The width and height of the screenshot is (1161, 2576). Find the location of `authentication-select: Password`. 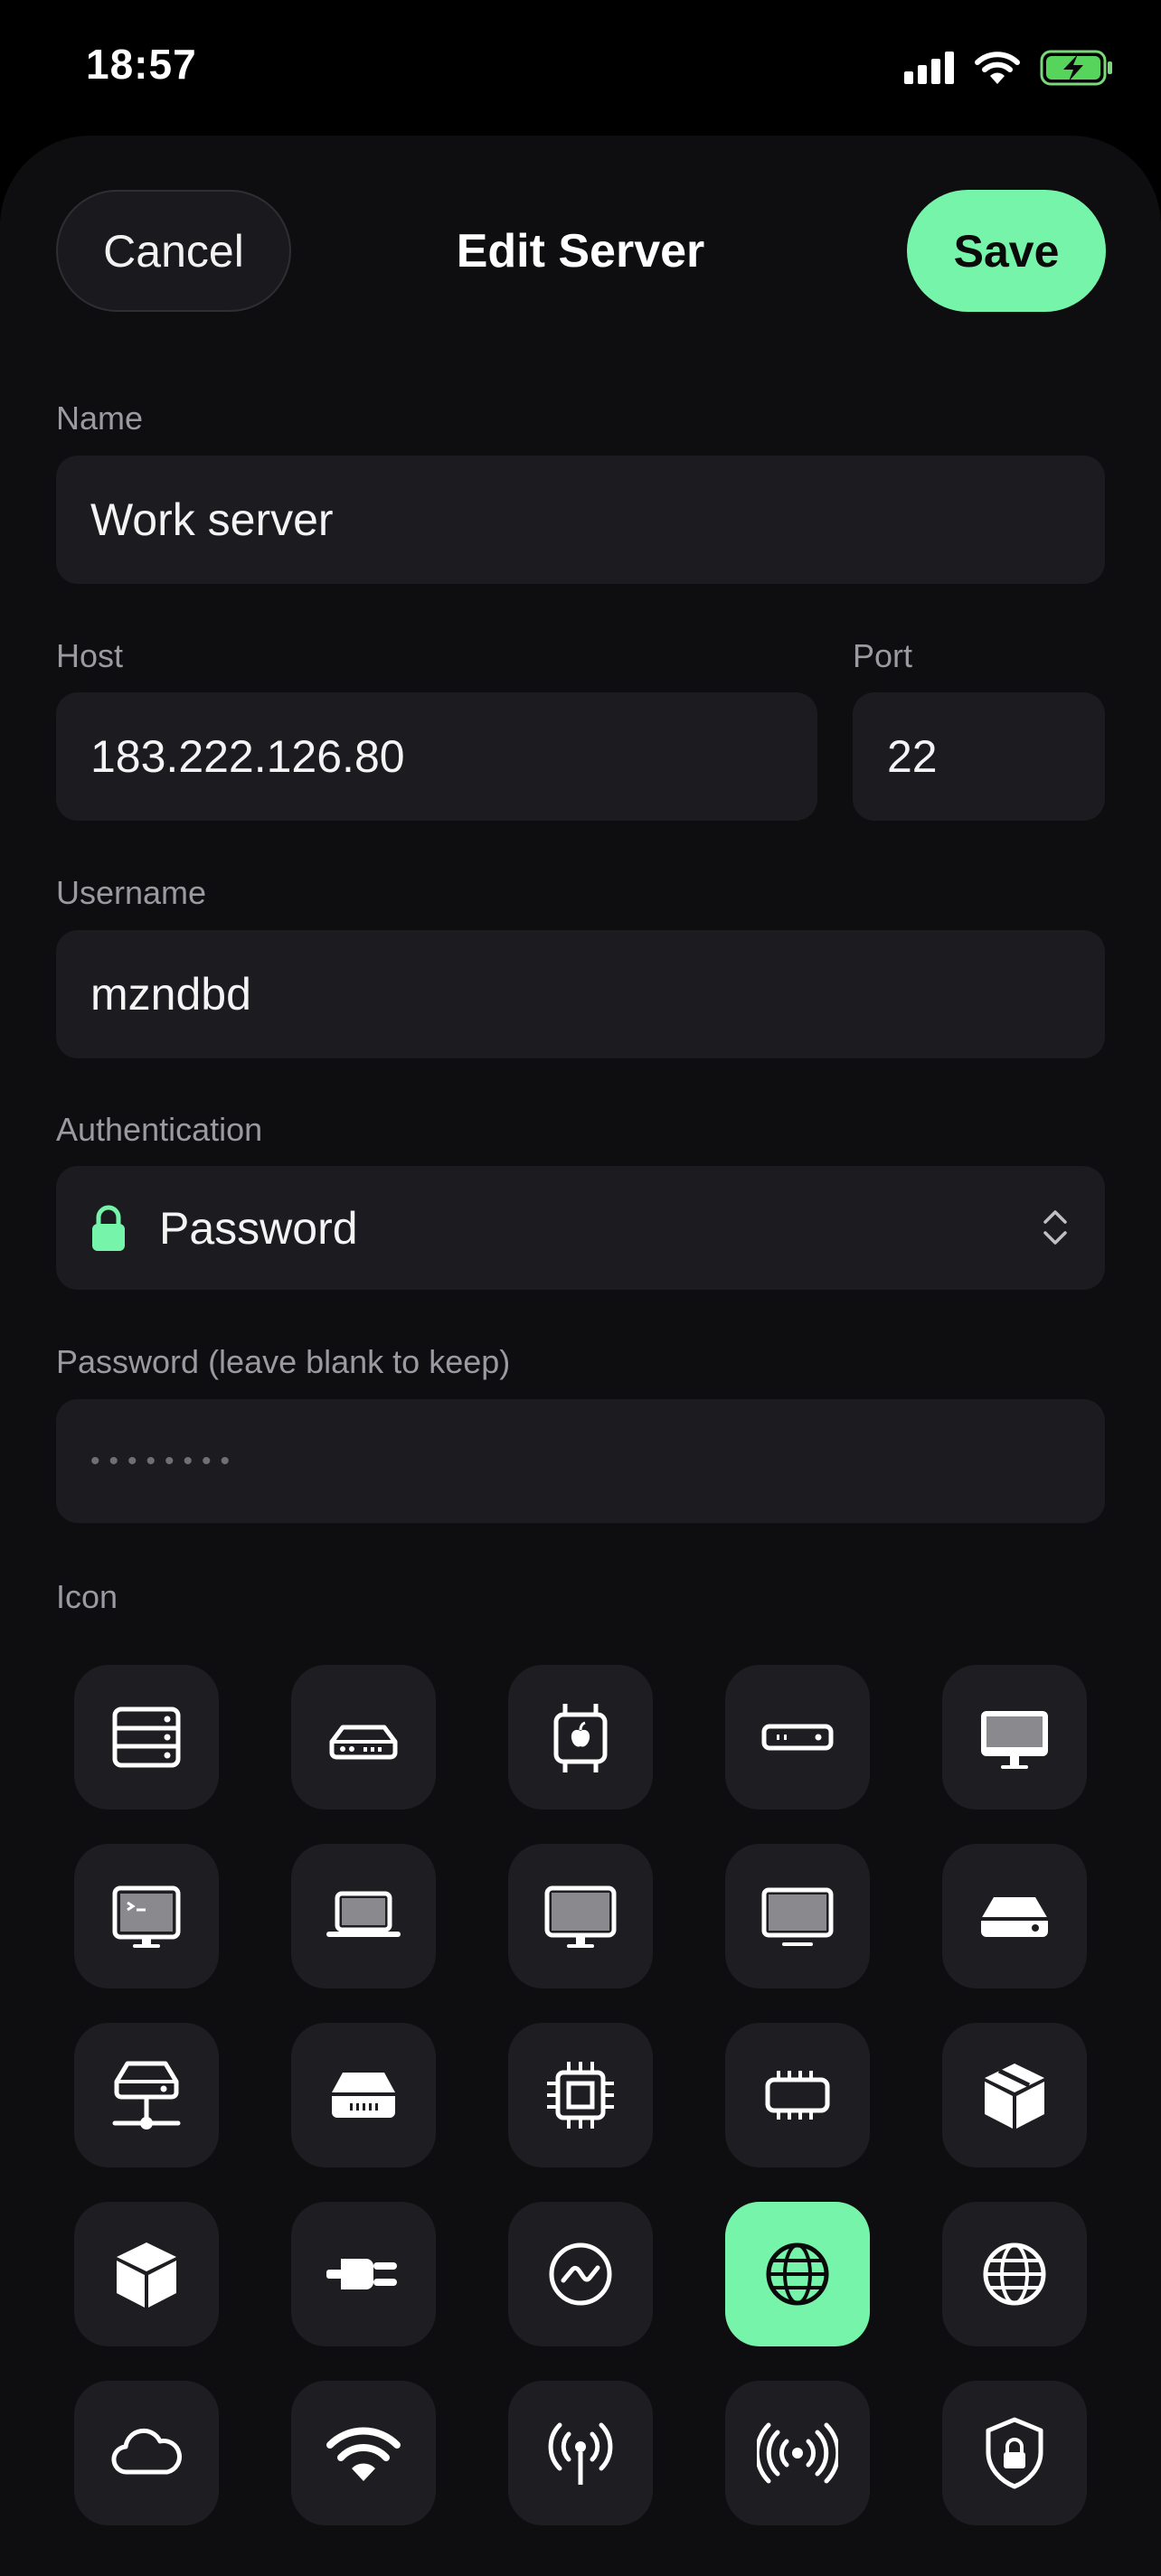

authentication-select: Password is located at coordinates (580, 1228).